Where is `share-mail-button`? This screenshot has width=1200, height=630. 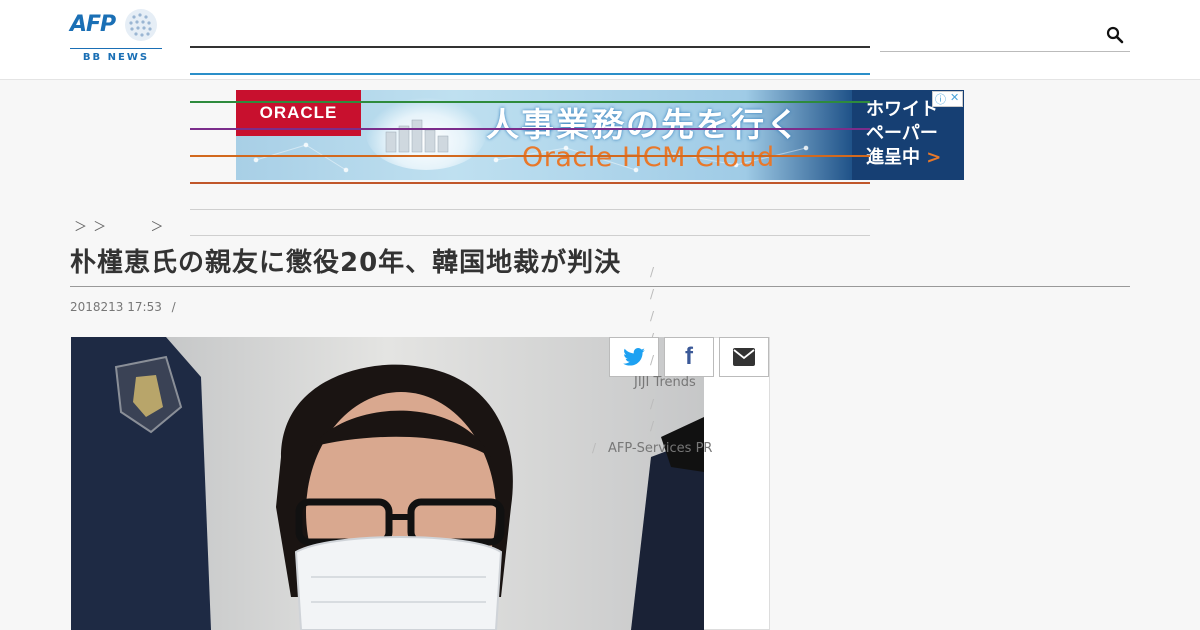
share-mail-button is located at coordinates (744, 357).